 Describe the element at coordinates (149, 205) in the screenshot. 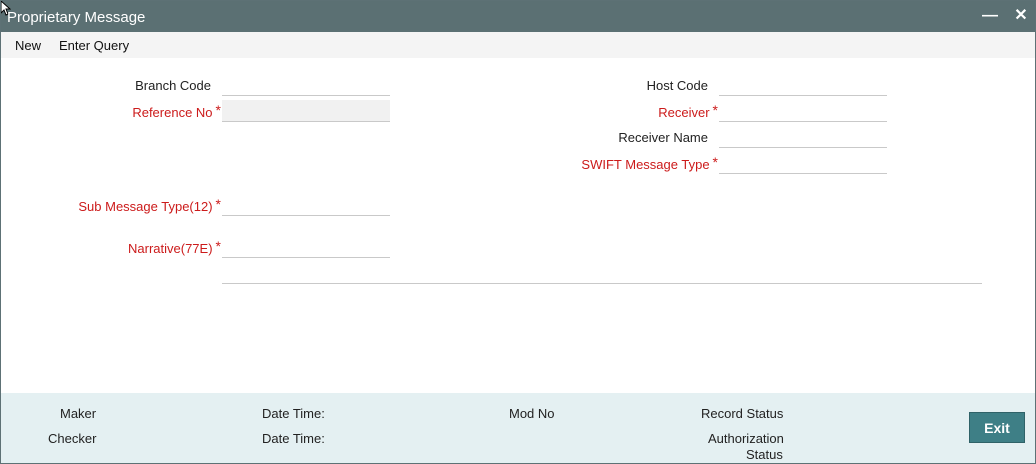

I see `sub-message-type-label: Sub Message Type(12) *` at that location.